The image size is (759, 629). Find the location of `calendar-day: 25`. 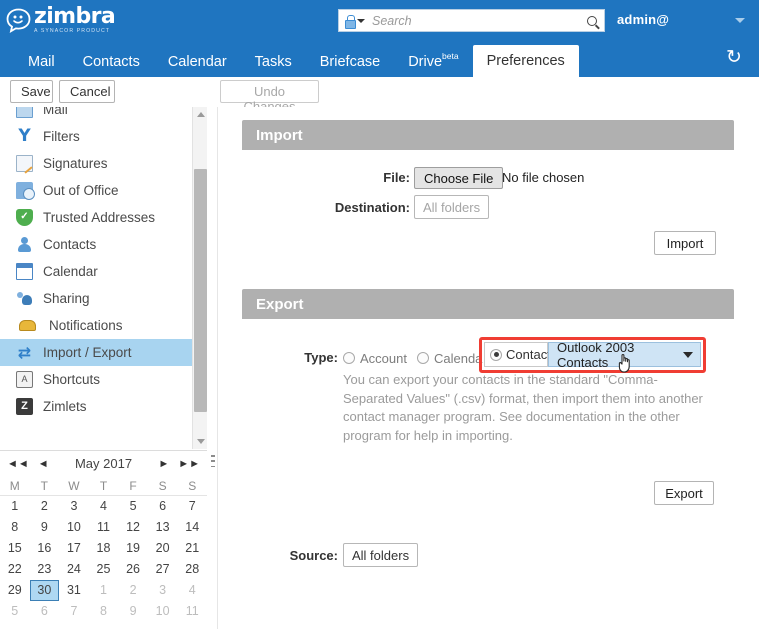

calendar-day: 25 is located at coordinates (104, 569).